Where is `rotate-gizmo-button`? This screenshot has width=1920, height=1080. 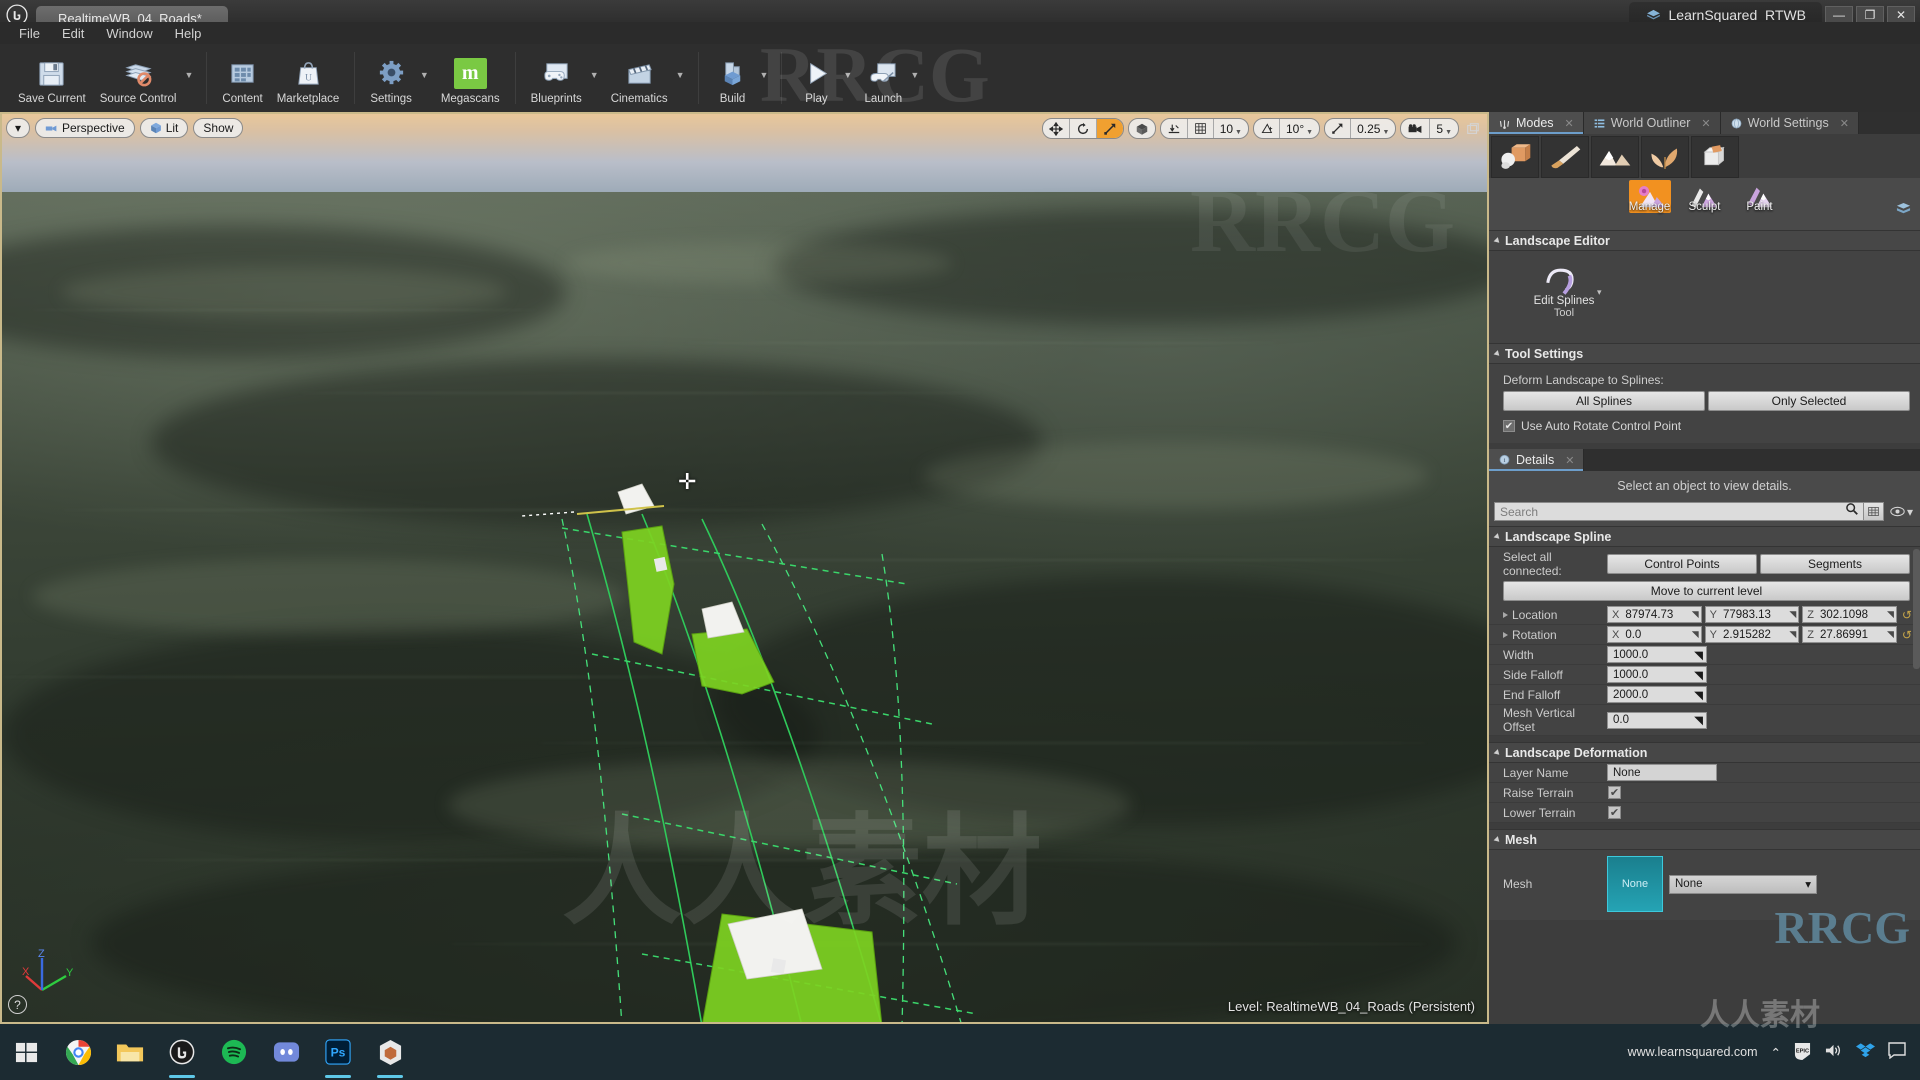 rotate-gizmo-button is located at coordinates (1083, 128).